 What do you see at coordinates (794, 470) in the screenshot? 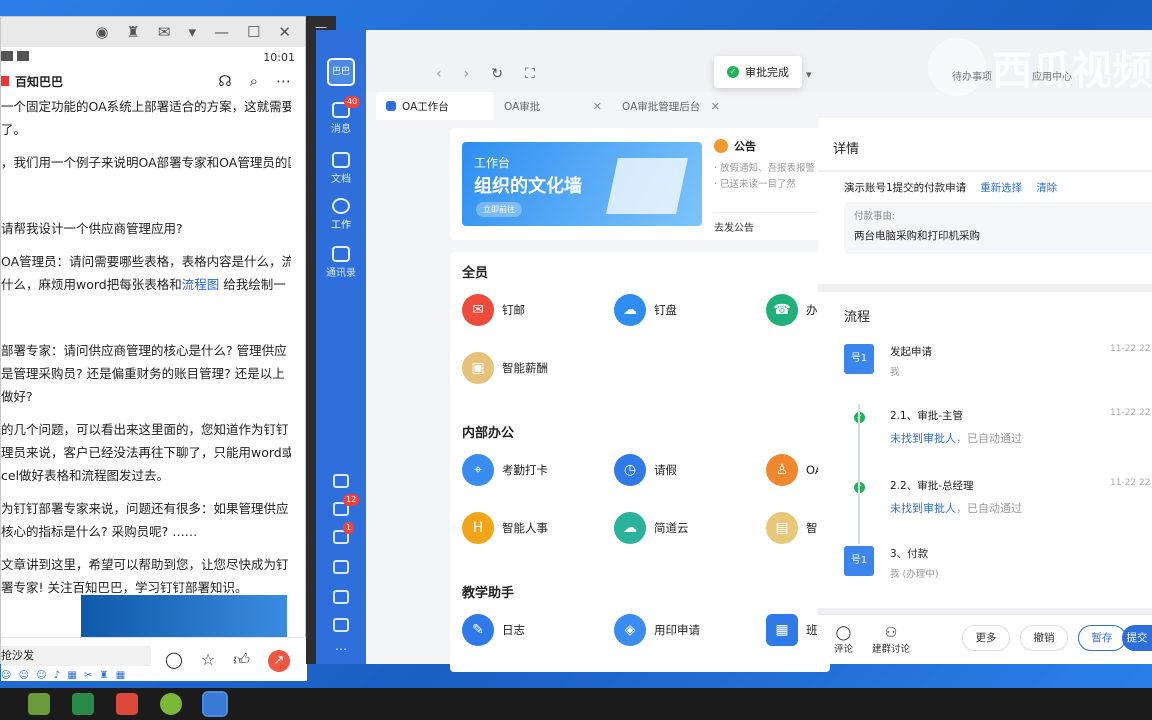
I see `app-oa: ♙ OA` at bounding box center [794, 470].